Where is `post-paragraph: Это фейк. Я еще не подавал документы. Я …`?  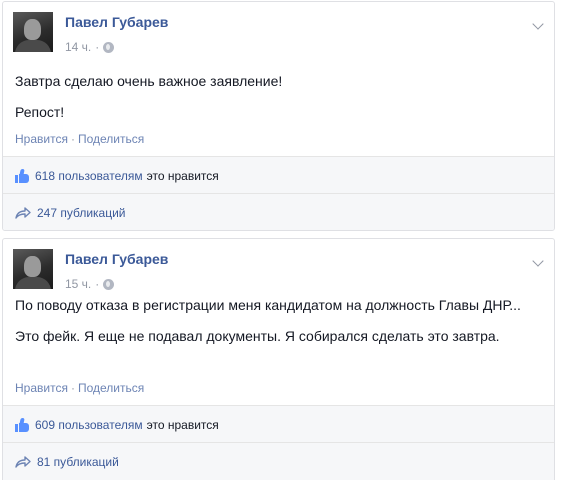 post-paragraph: Это фейк. Я еще не подавал документы. Я … is located at coordinates (257, 336).